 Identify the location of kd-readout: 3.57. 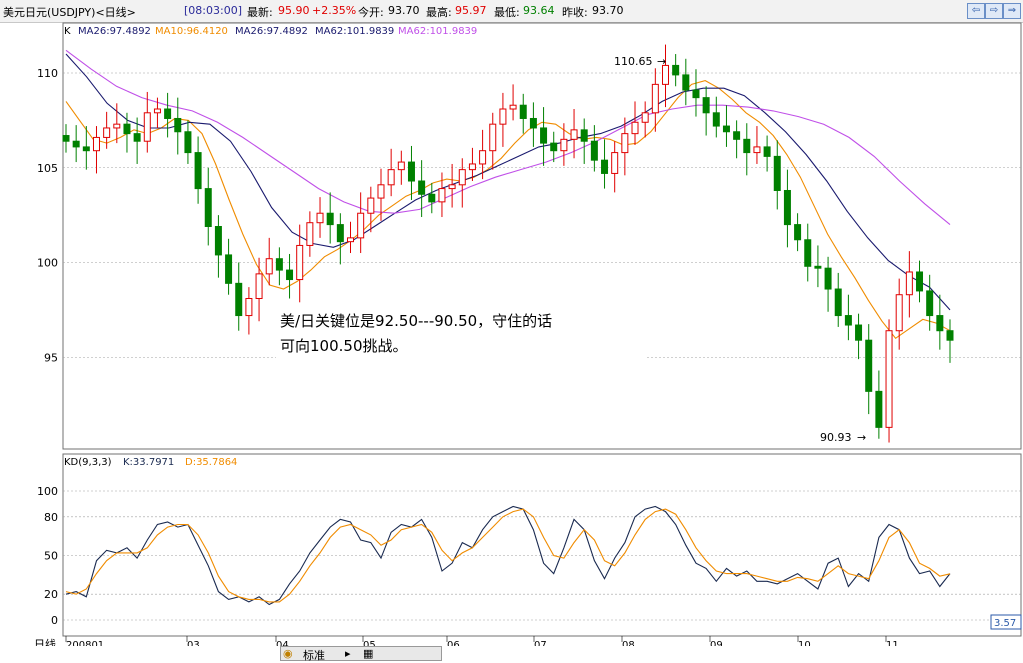
(1005, 623).